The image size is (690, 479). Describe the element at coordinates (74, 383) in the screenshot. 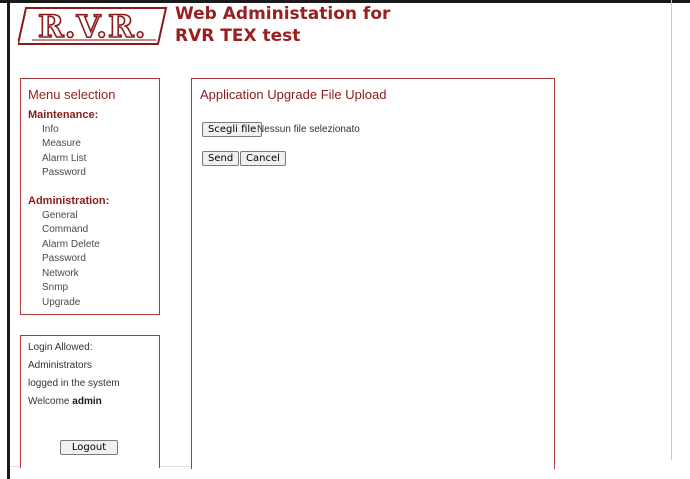

I see `login-status: logged in the system` at that location.